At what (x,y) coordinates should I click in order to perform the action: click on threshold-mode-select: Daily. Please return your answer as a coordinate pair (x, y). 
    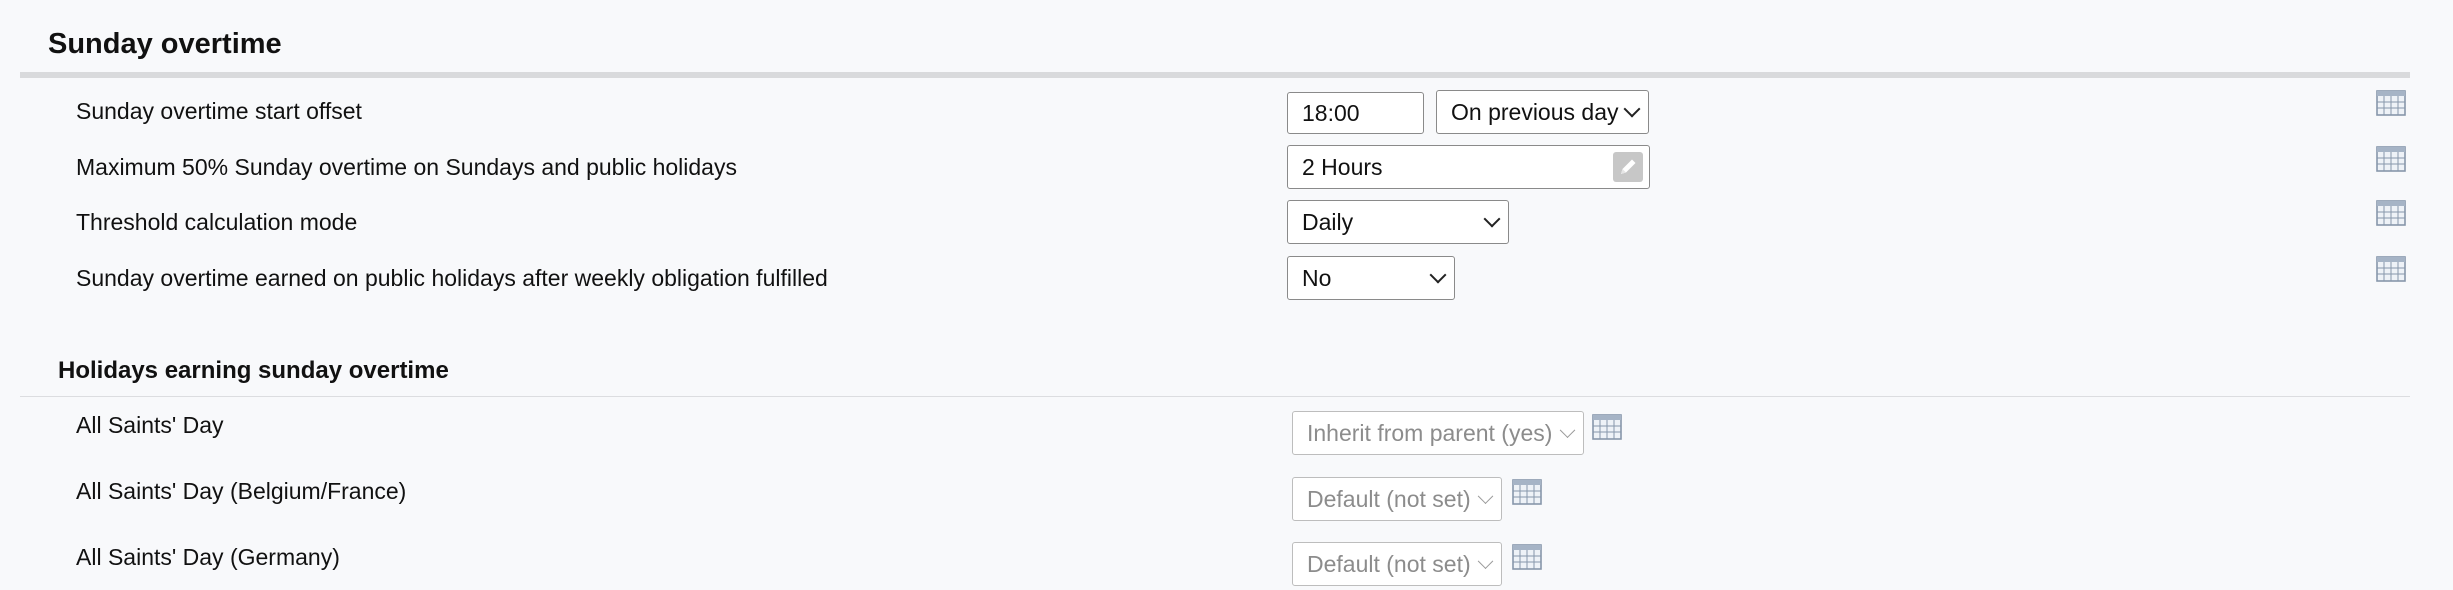
    Looking at the image, I should click on (1398, 222).